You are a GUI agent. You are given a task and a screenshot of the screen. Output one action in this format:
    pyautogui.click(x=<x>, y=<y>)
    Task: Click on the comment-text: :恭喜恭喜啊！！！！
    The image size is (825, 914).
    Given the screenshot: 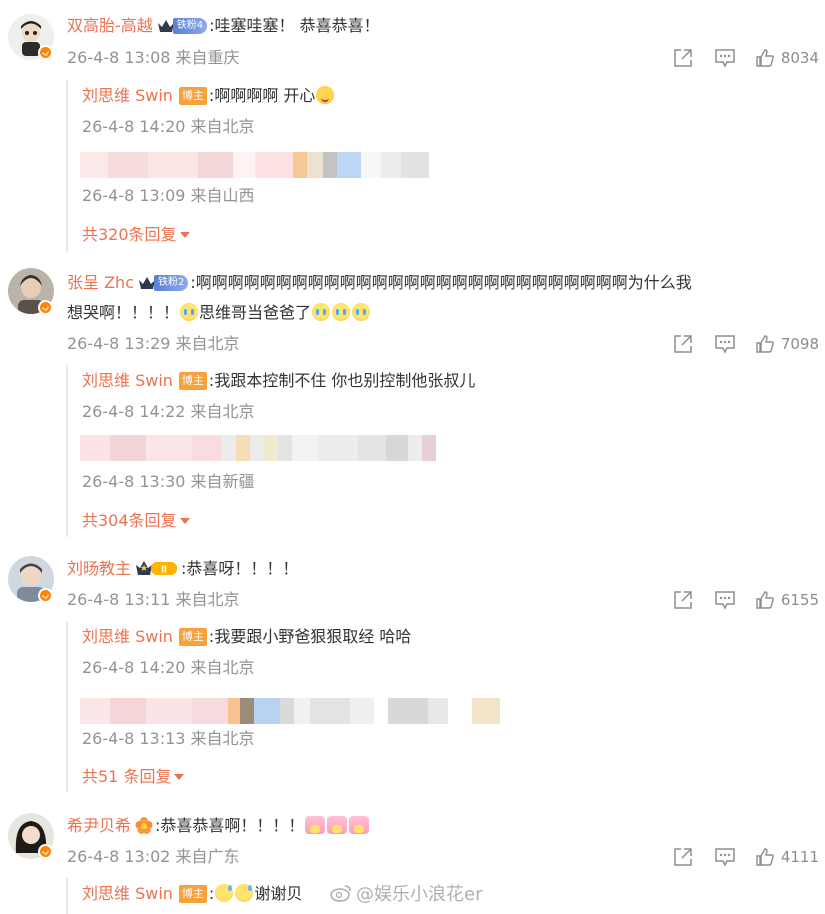 What is the action you would take?
    pyautogui.click(x=230, y=825)
    